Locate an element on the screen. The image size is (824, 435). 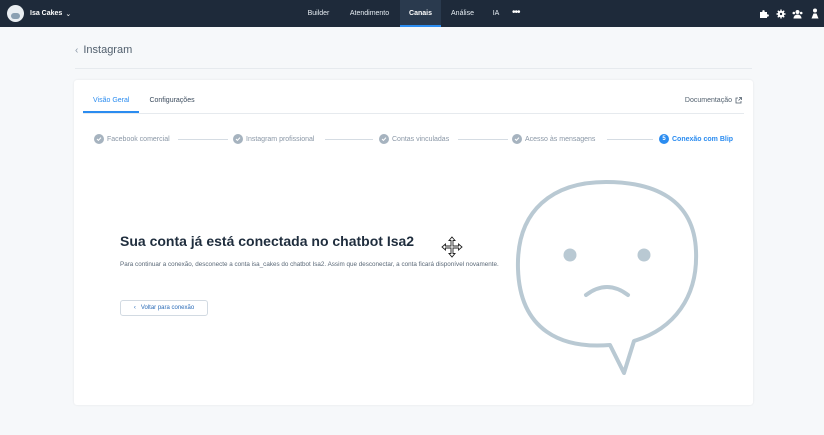
tab-configuracoes: Configurações is located at coordinates (171, 103).